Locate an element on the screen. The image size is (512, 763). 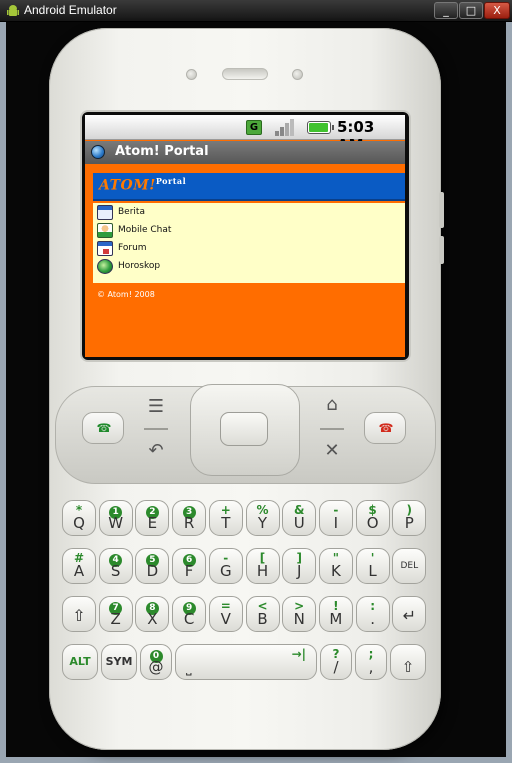
key-label: W is located at coordinates (116, 523).